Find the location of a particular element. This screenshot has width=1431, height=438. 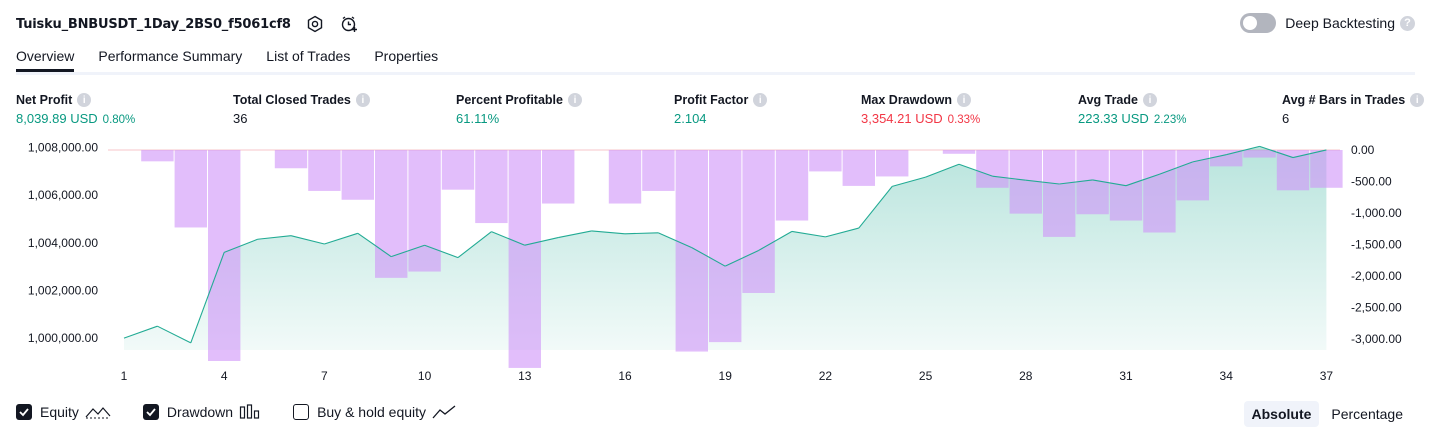

x-axis-tick: 16 is located at coordinates (625, 376).